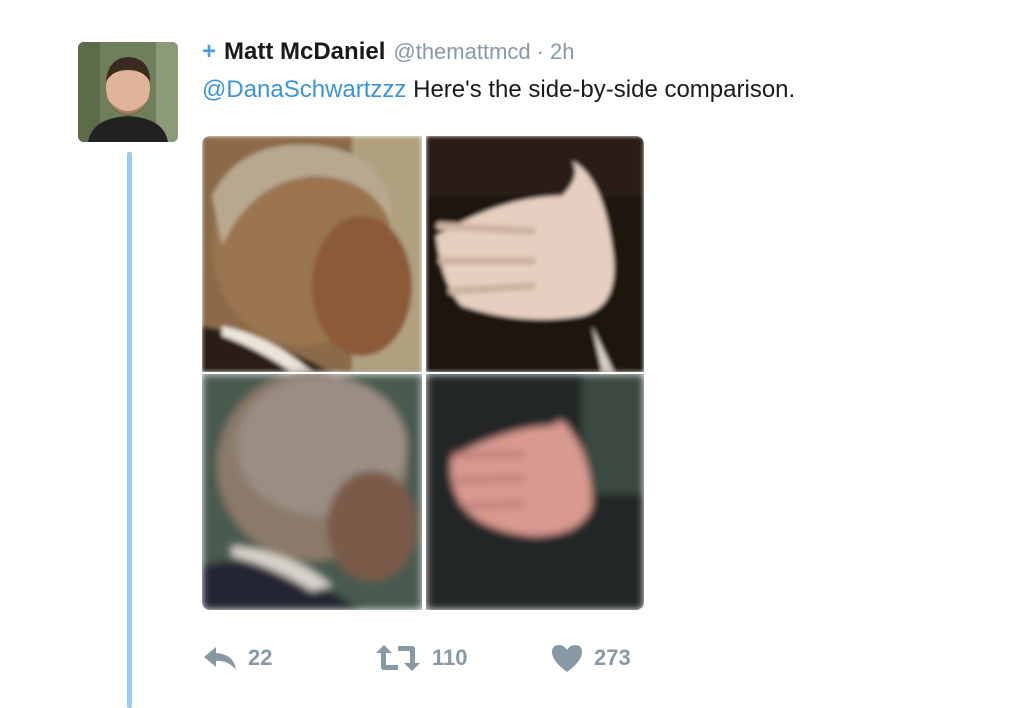 The height and width of the screenshot is (708, 1024). I want to click on author-name: Matt McDaniel, so click(304, 52).